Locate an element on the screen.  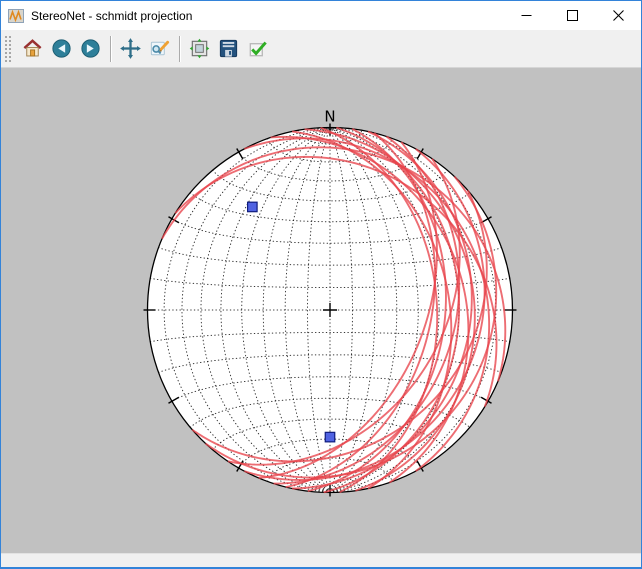
pan-button is located at coordinates (130, 49).